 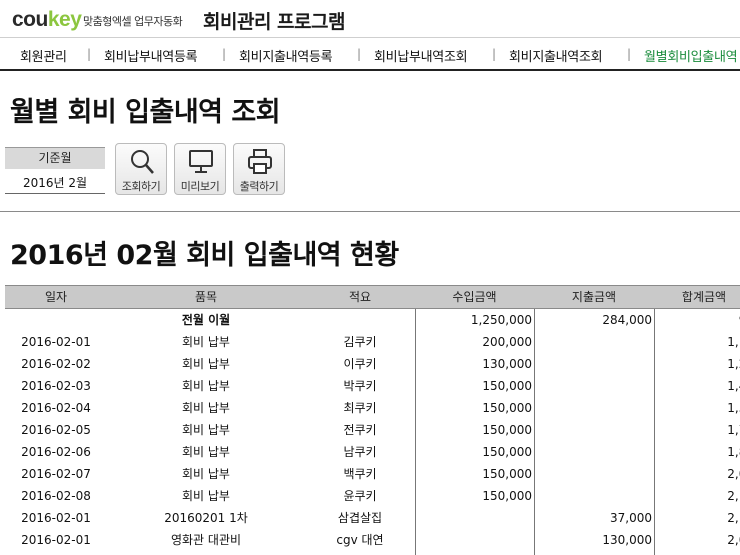 I want to click on coukey-logo: coukey, so click(x=47, y=20).